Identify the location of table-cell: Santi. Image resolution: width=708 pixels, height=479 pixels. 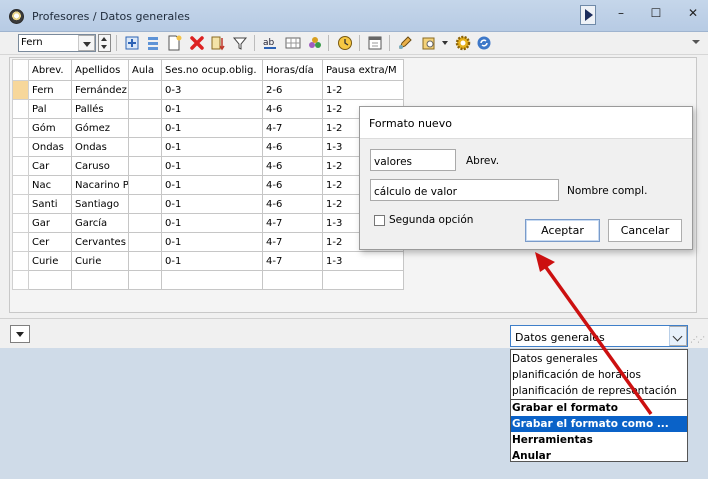
(50, 204).